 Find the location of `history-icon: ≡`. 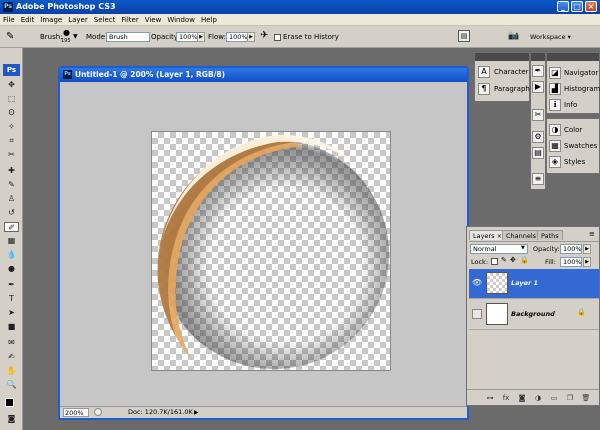

history-icon: ≡ is located at coordinates (538, 179).